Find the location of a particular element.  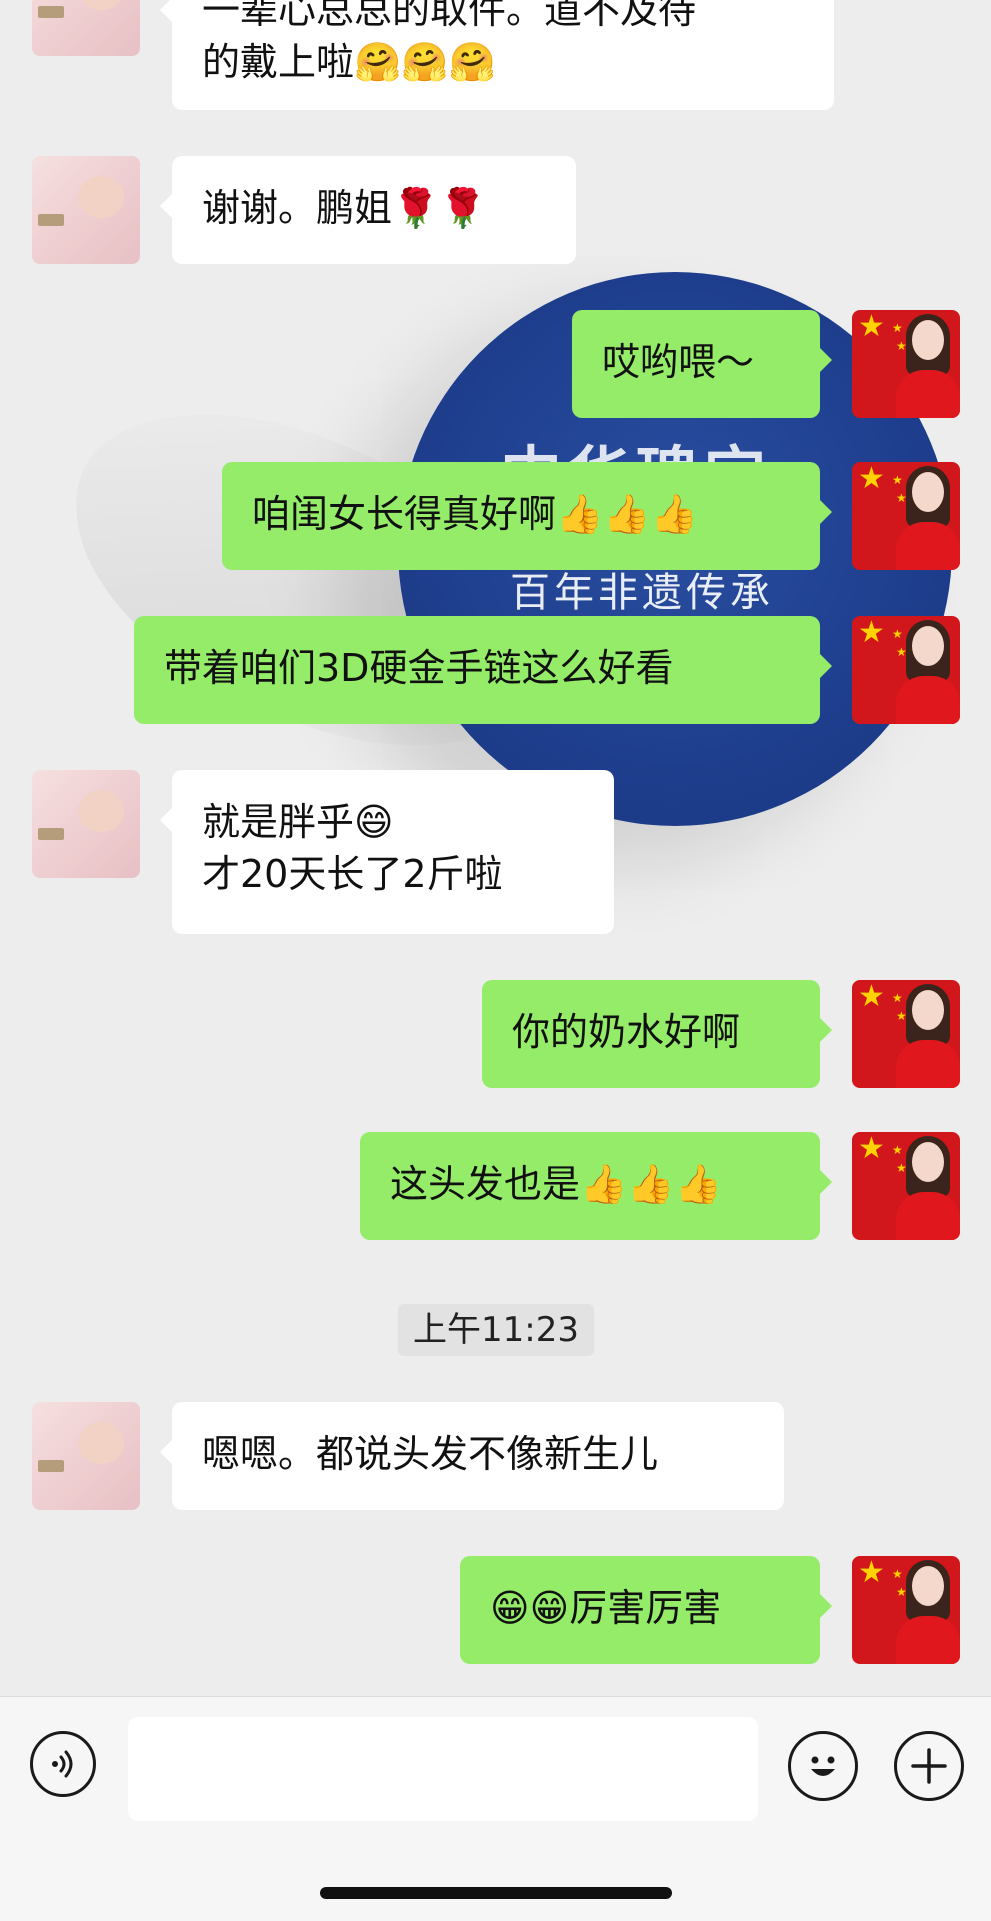

message-text: 一辈心总总的取件。道不及待 is located at coordinates (449, 16).